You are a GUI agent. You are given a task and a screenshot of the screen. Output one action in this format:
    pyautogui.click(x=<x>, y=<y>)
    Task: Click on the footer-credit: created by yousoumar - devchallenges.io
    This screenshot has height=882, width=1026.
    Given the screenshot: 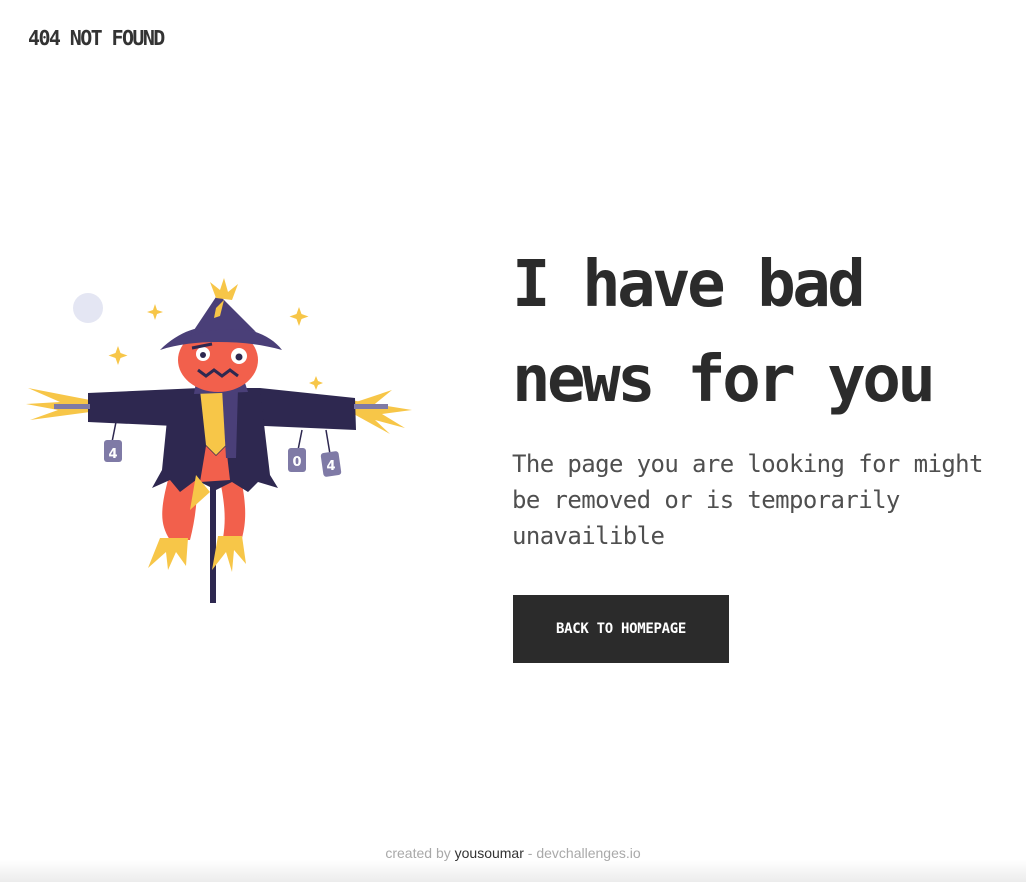 What is the action you would take?
    pyautogui.click(x=513, y=853)
    